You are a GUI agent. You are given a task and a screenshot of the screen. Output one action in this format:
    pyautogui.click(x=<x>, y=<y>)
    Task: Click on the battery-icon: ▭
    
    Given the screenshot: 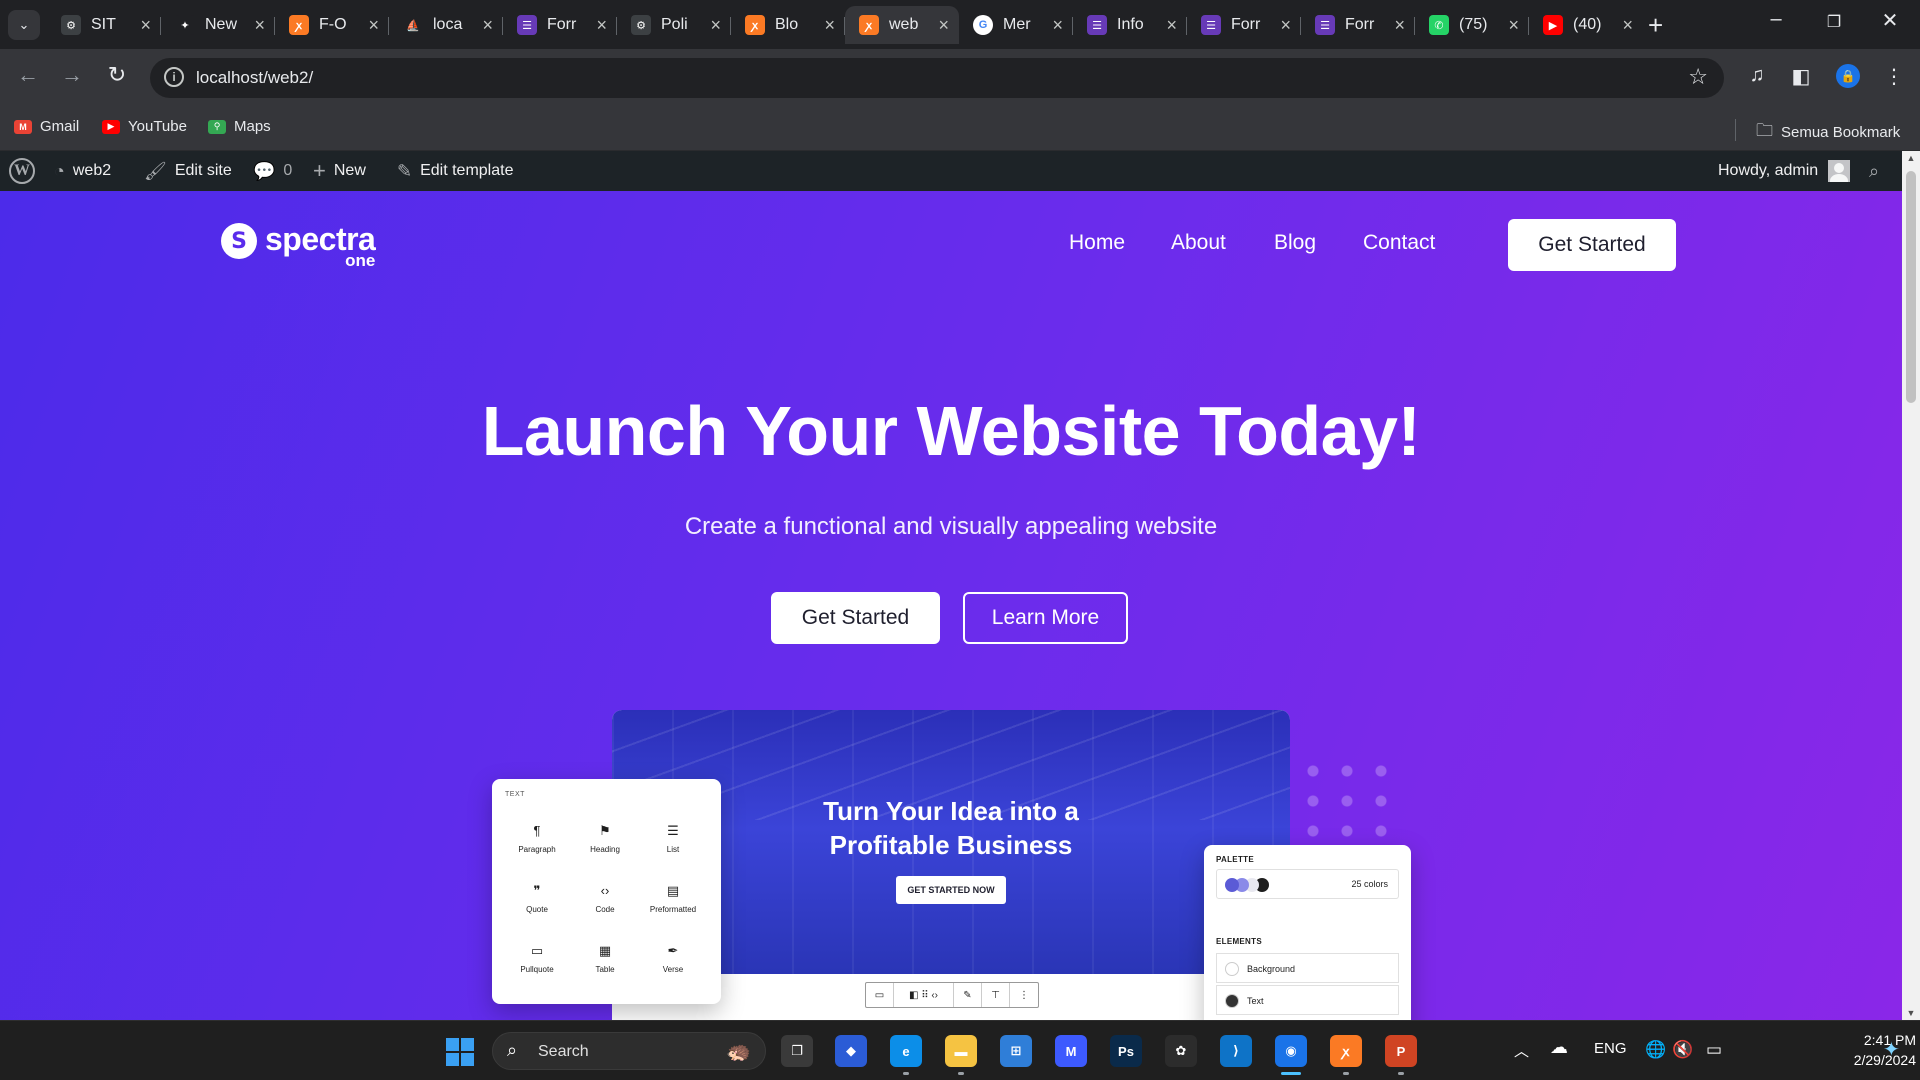 What is the action you would take?
    pyautogui.click(x=1714, y=1050)
    